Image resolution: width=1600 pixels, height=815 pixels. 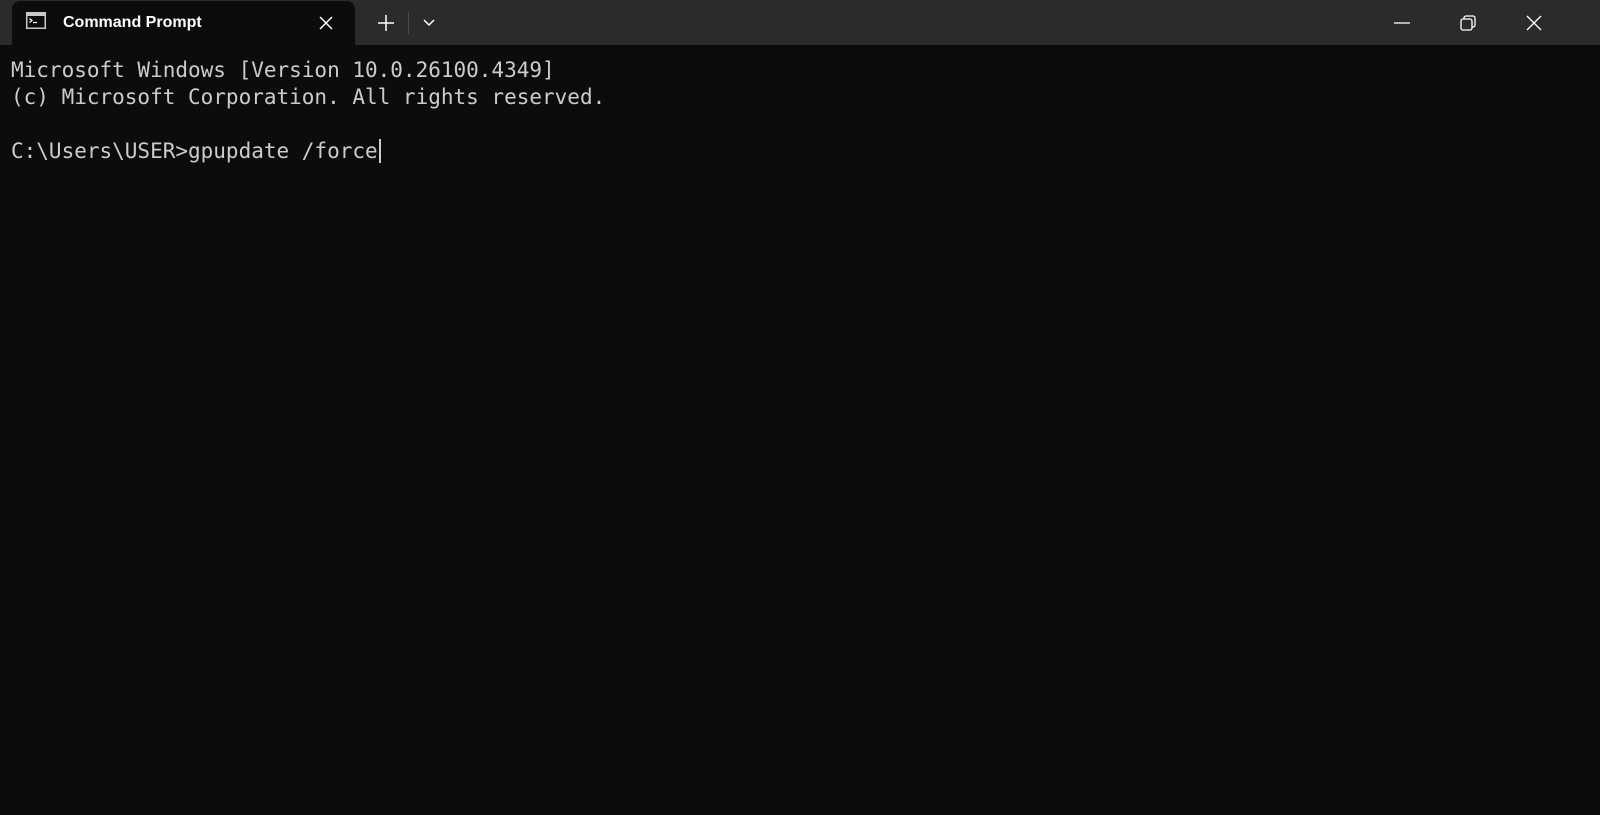 I want to click on restore-icon, so click(x=1468, y=23).